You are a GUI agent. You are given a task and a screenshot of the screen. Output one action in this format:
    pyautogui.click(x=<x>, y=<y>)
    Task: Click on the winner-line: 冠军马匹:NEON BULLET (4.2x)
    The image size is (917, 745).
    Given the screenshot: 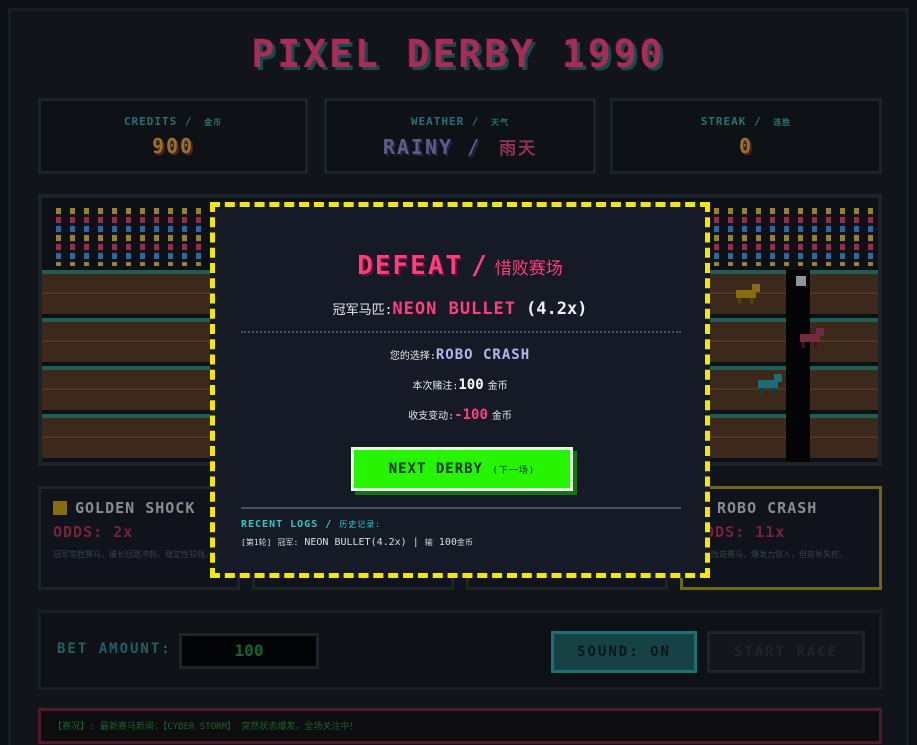 What is the action you would take?
    pyautogui.click(x=460, y=309)
    